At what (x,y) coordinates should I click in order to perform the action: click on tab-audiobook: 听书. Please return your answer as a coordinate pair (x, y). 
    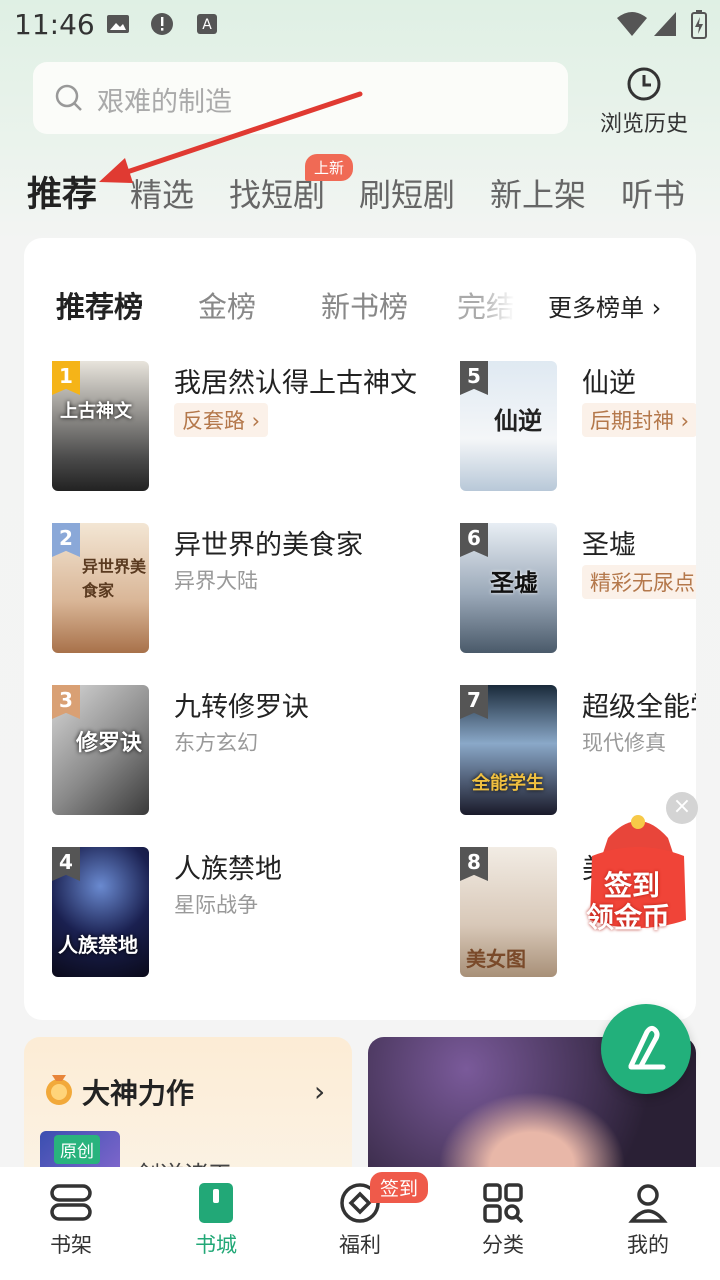
    Looking at the image, I should click on (653, 193).